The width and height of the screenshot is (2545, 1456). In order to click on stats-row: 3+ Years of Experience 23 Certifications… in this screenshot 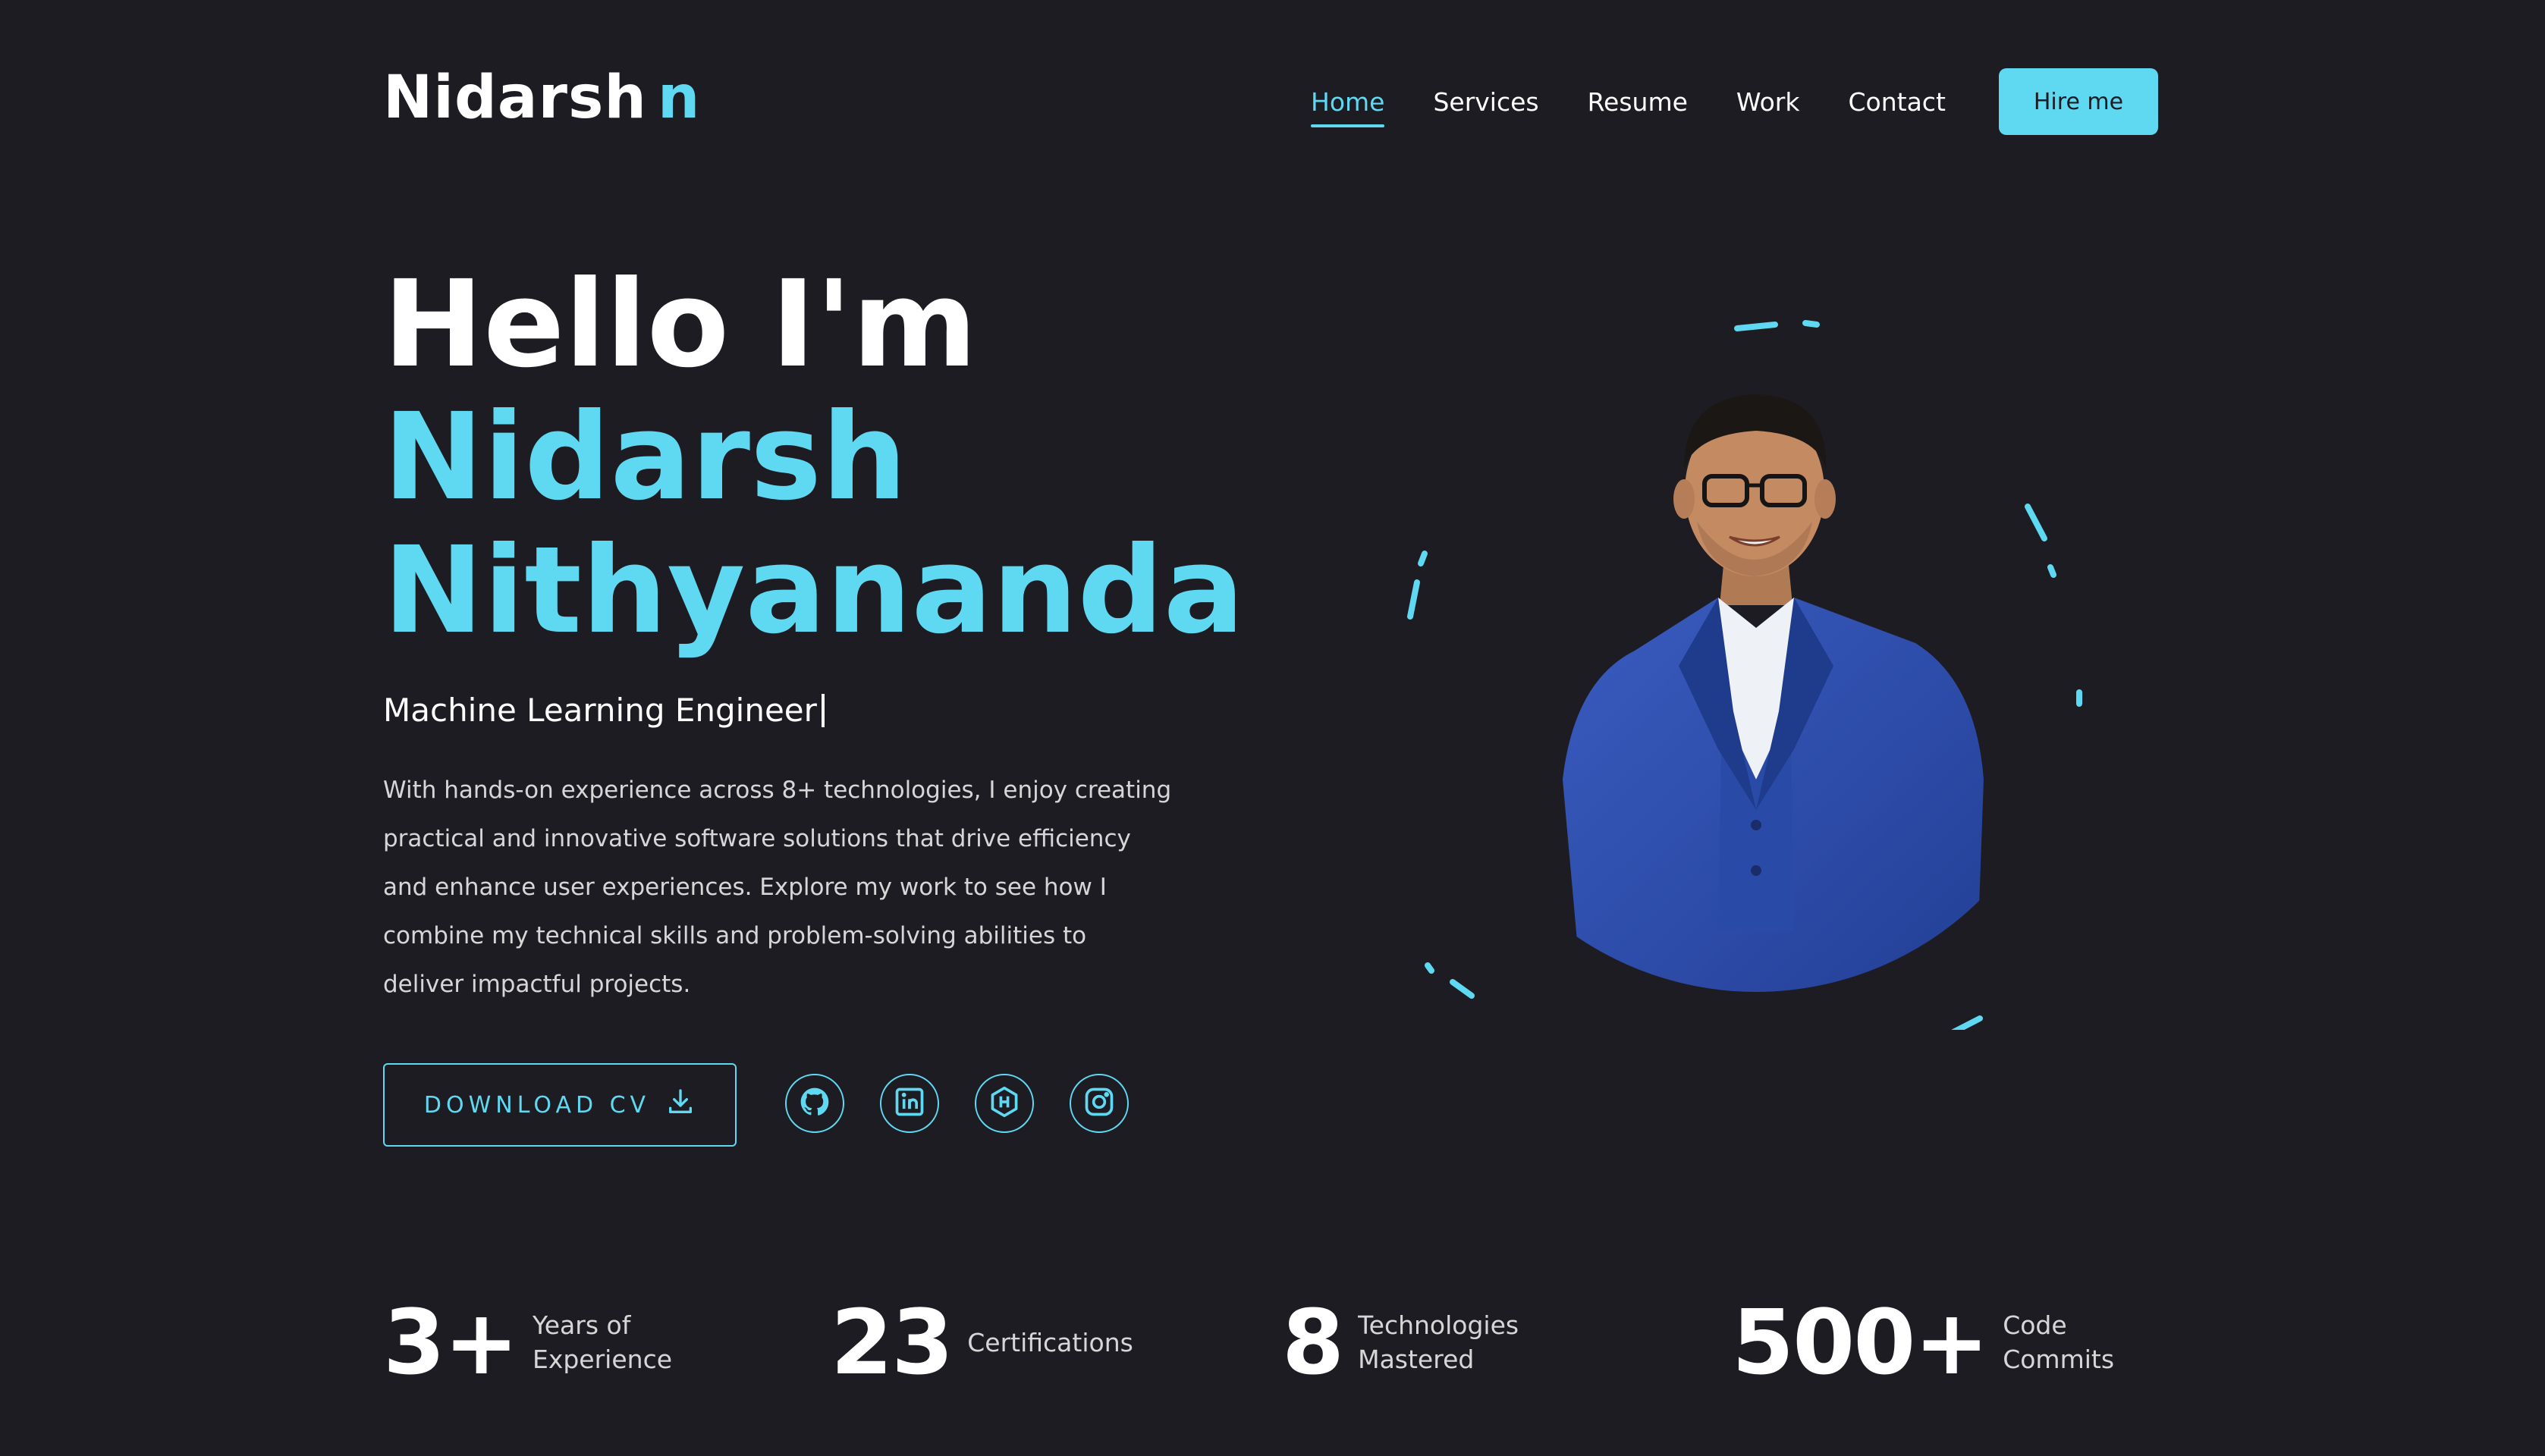, I will do `click(1270, 1342)`.